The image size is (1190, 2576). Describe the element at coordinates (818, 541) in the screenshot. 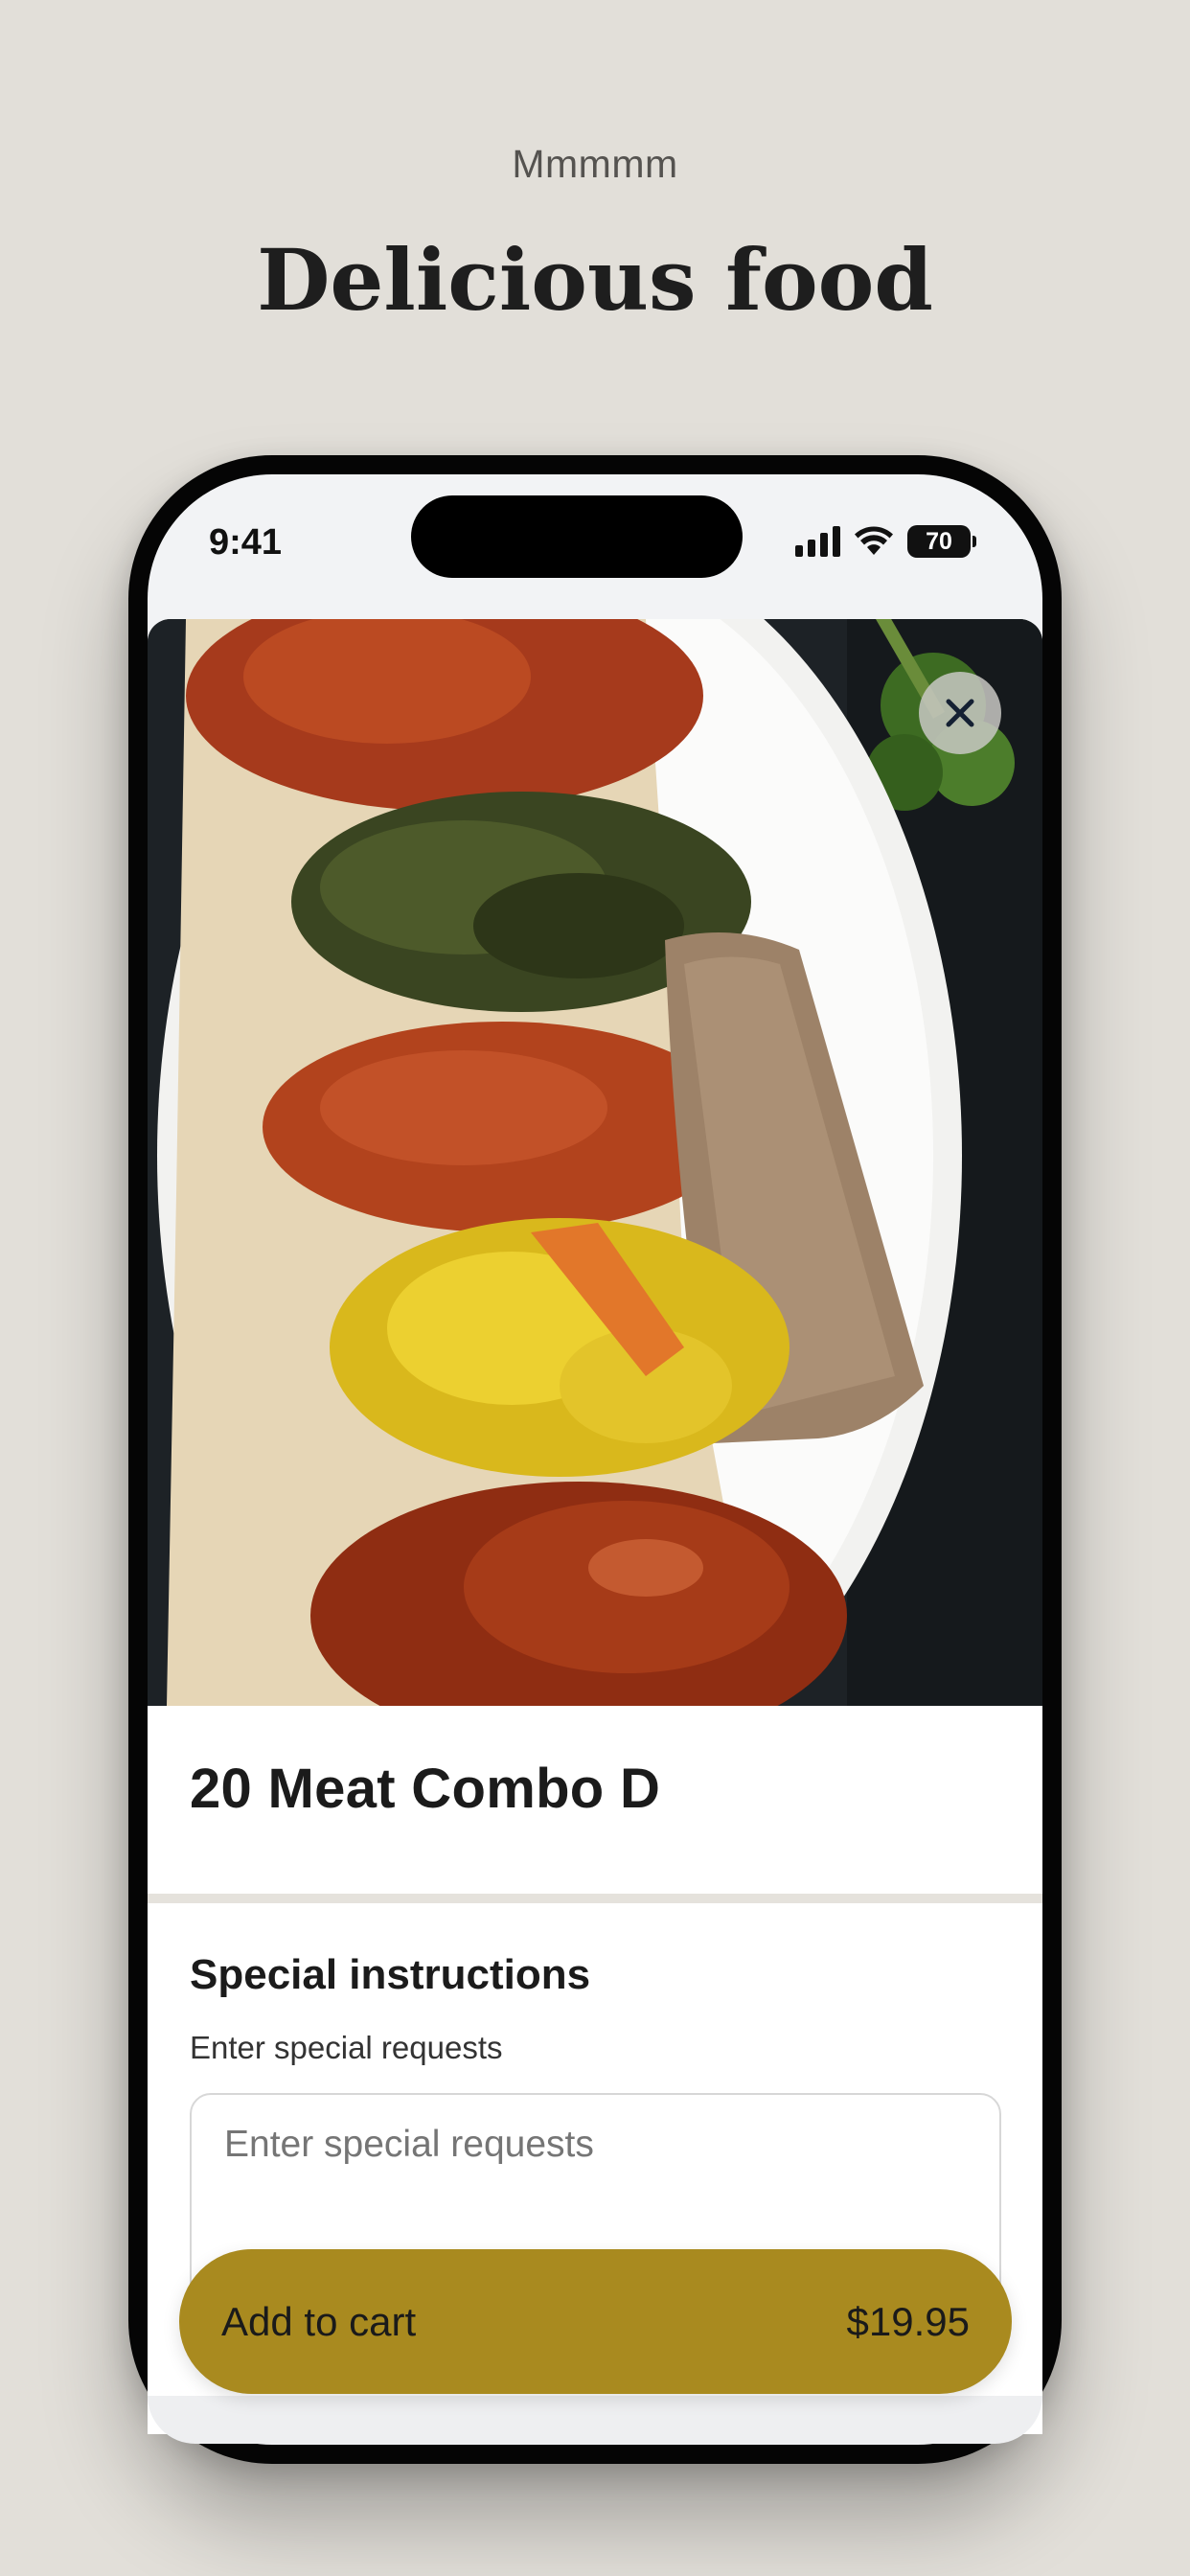

I see `signal-icon` at that location.